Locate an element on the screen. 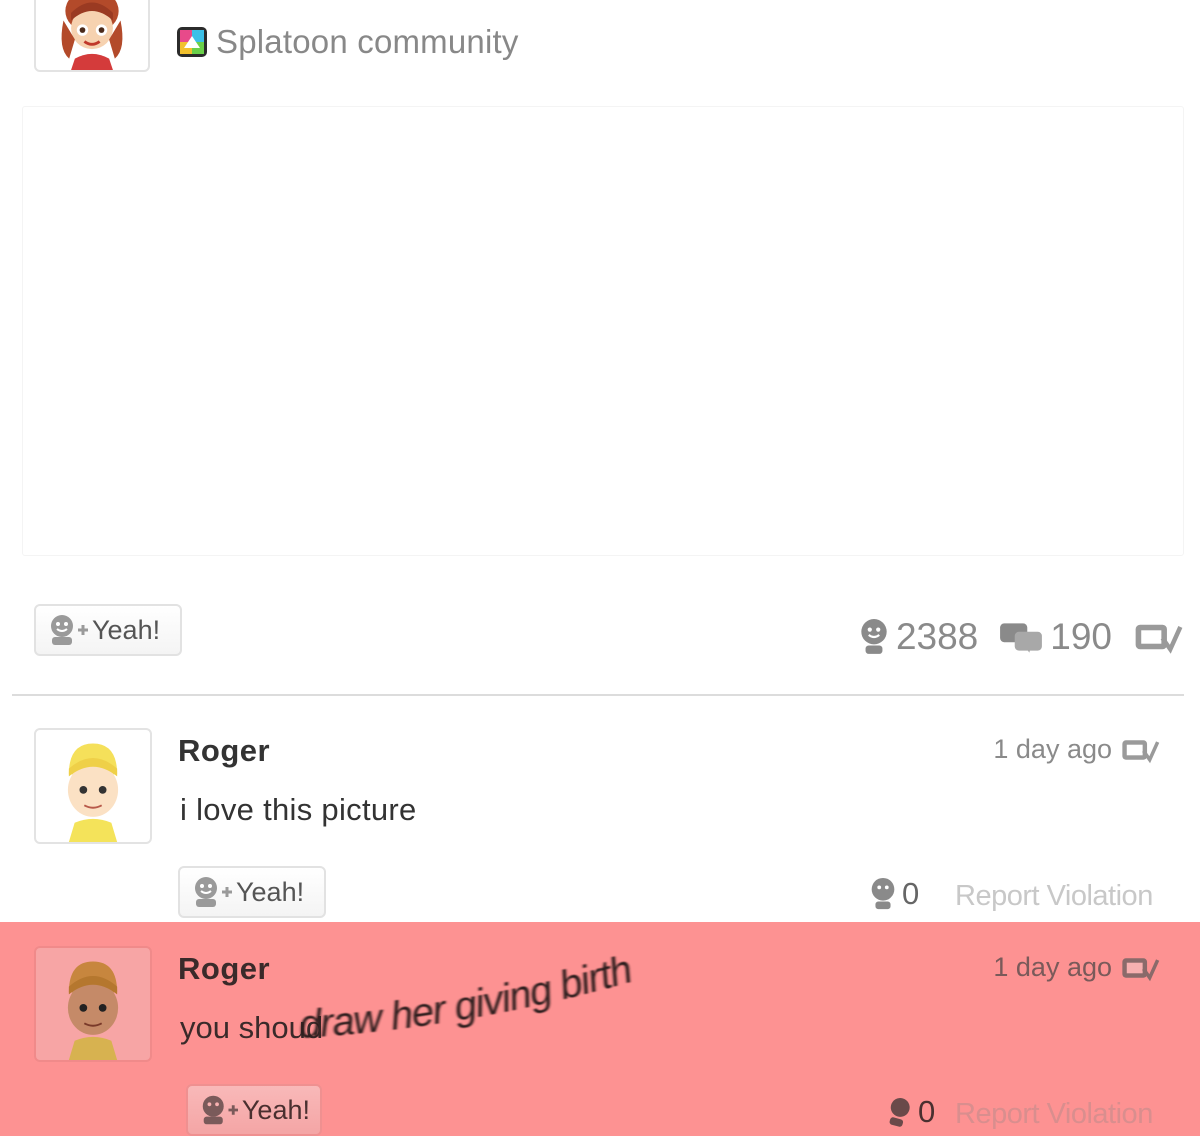  comments-icon is located at coordinates (1021, 638).